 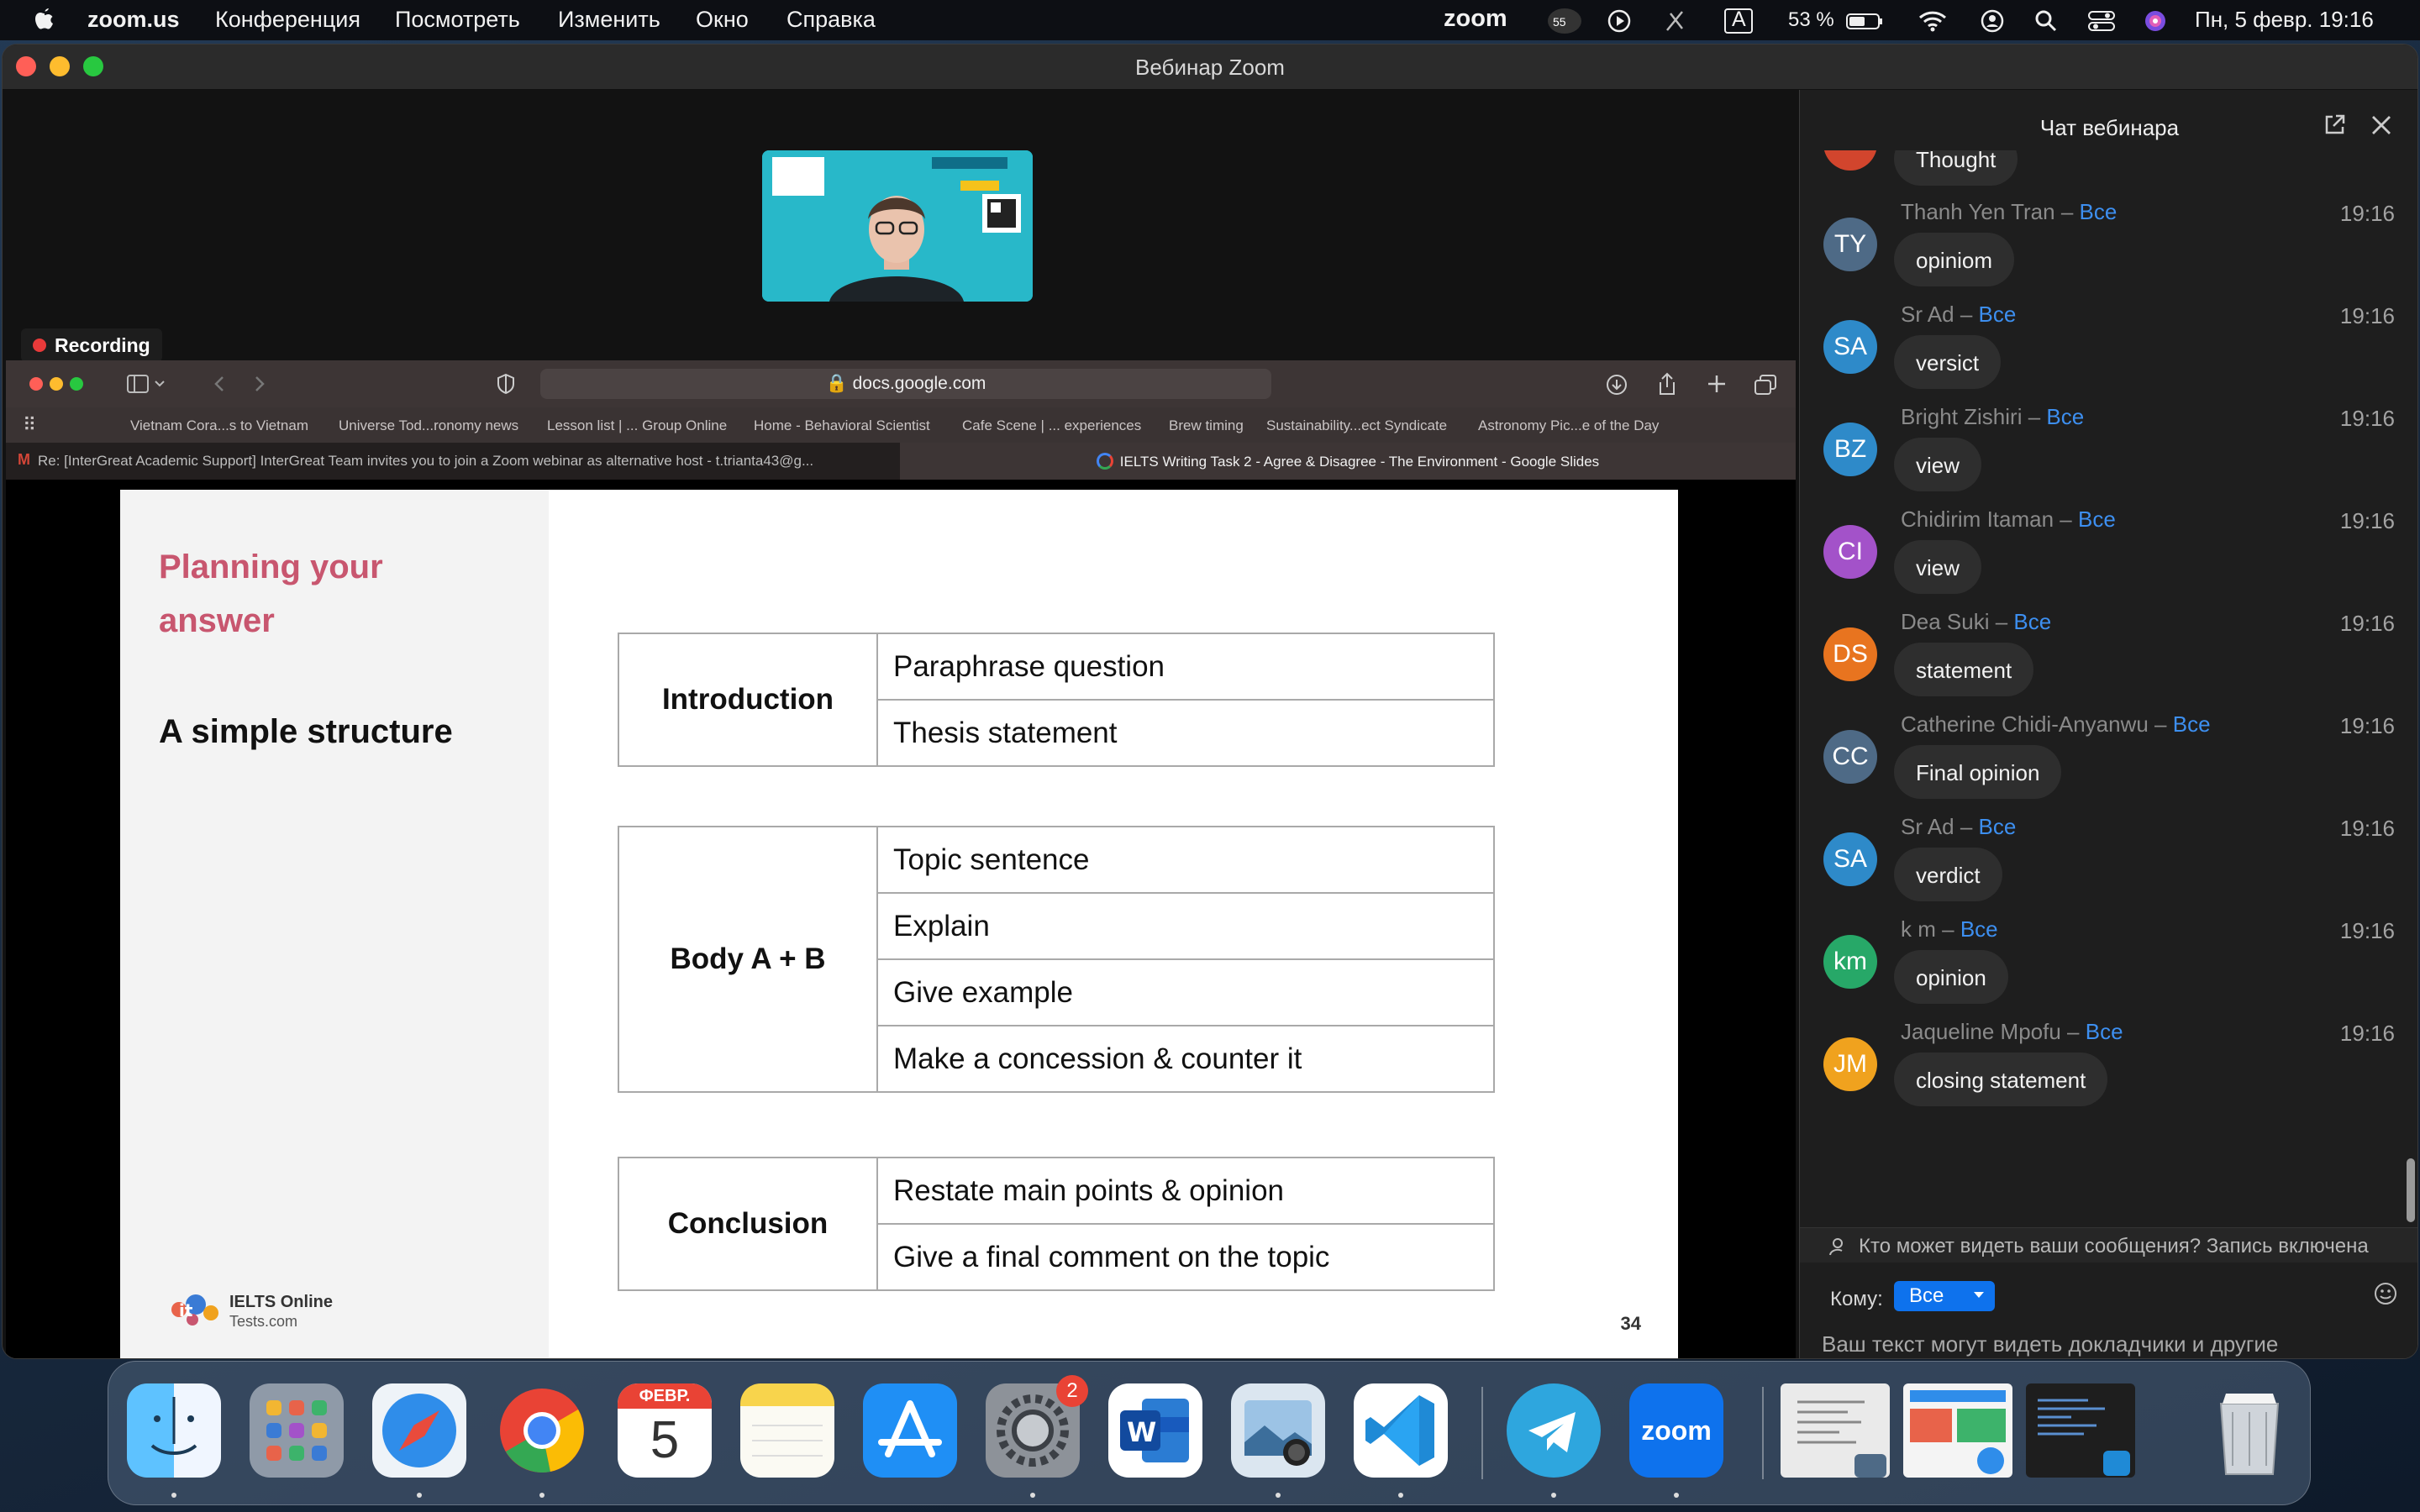 I want to click on play-circle-icon, so click(x=1619, y=21).